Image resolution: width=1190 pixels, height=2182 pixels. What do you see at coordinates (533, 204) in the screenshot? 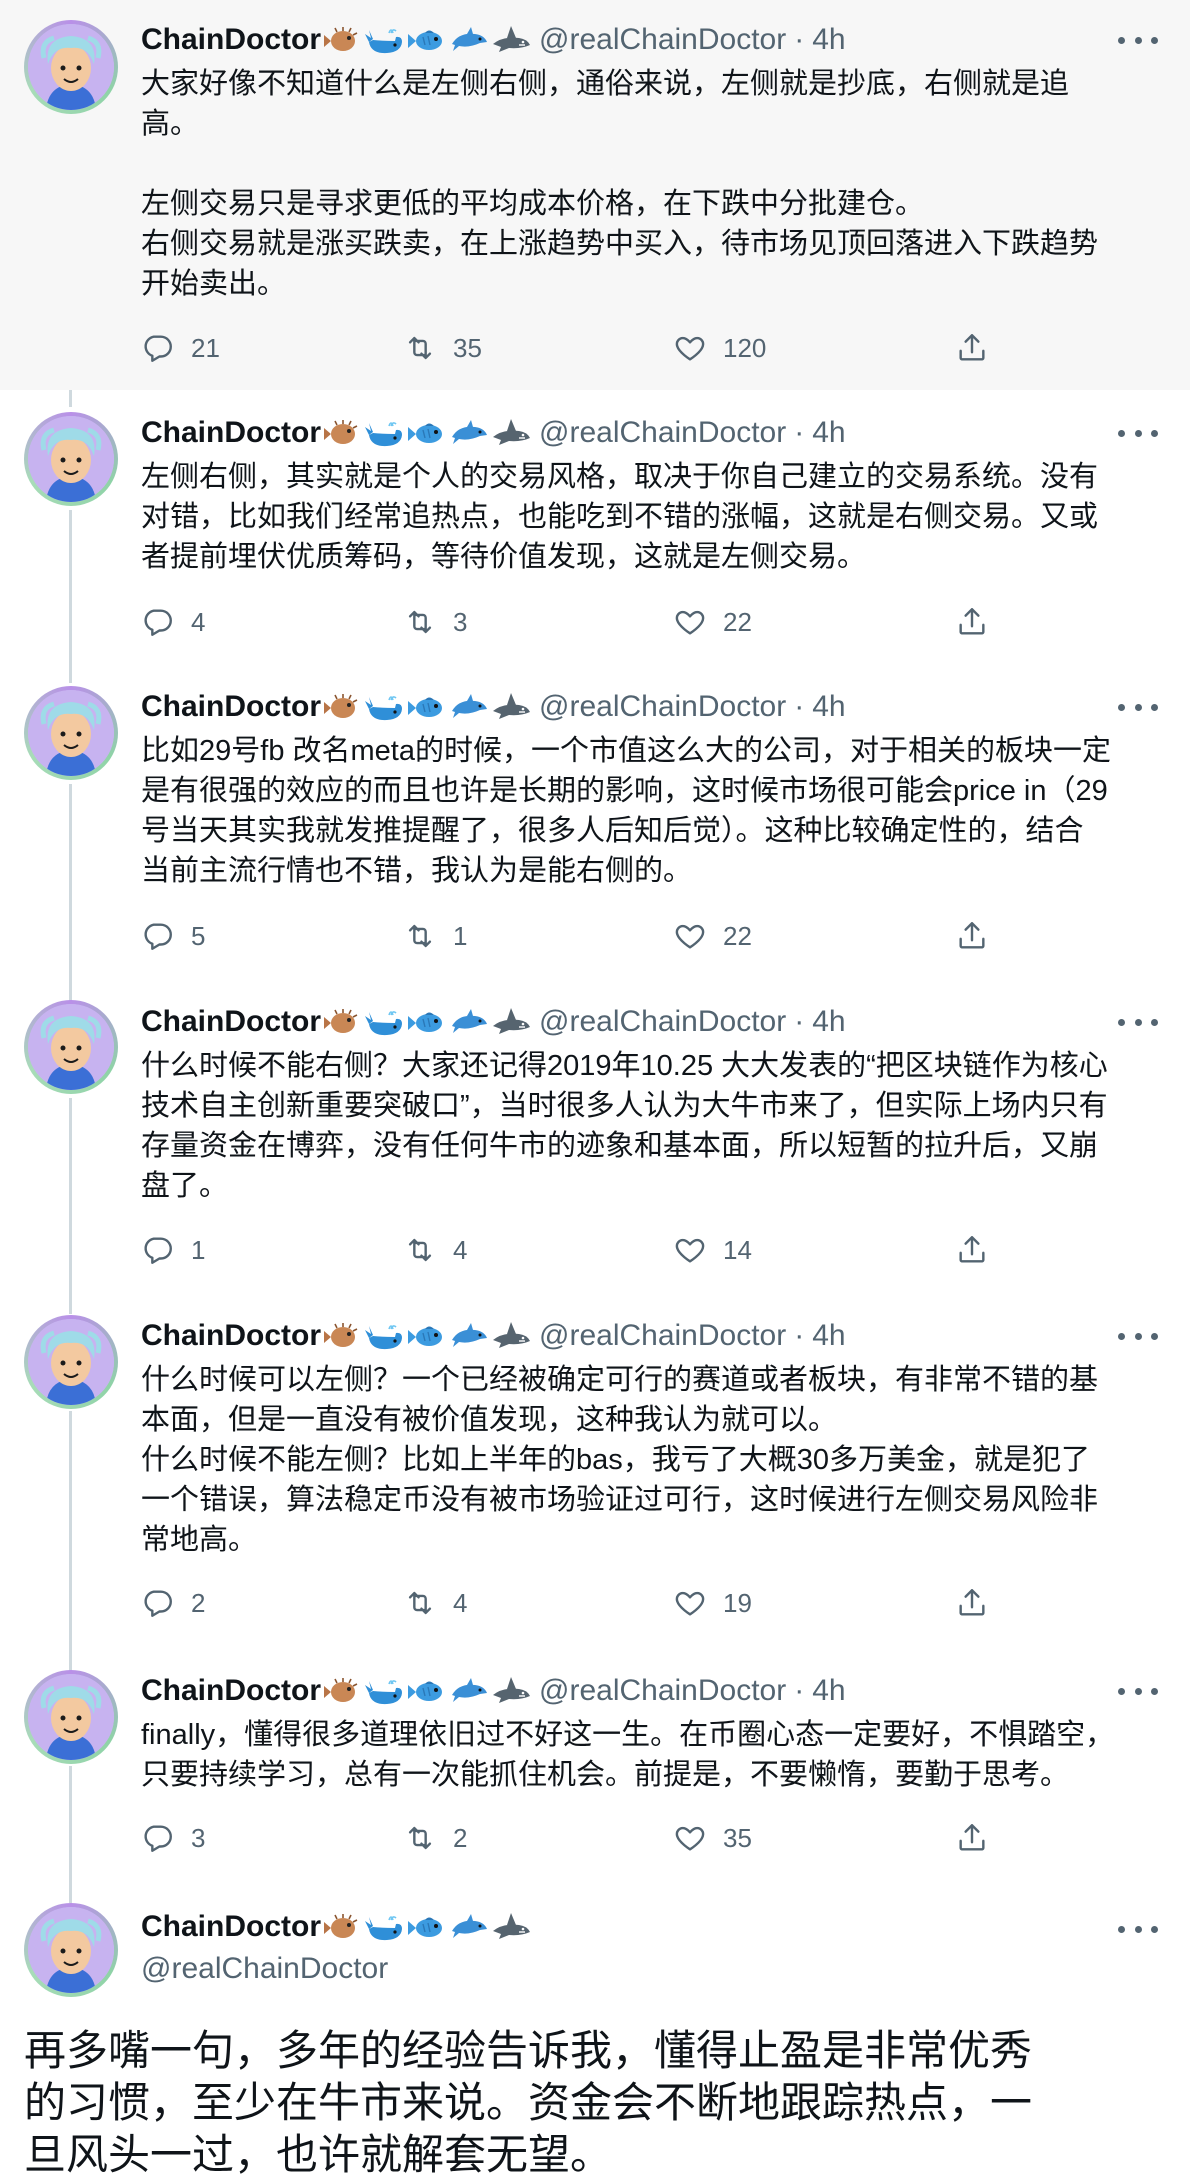
I see `tweet-text-line: 左侧交易只是寻求更低的平均成本价格，在下跌中分批建仓。` at bounding box center [533, 204].